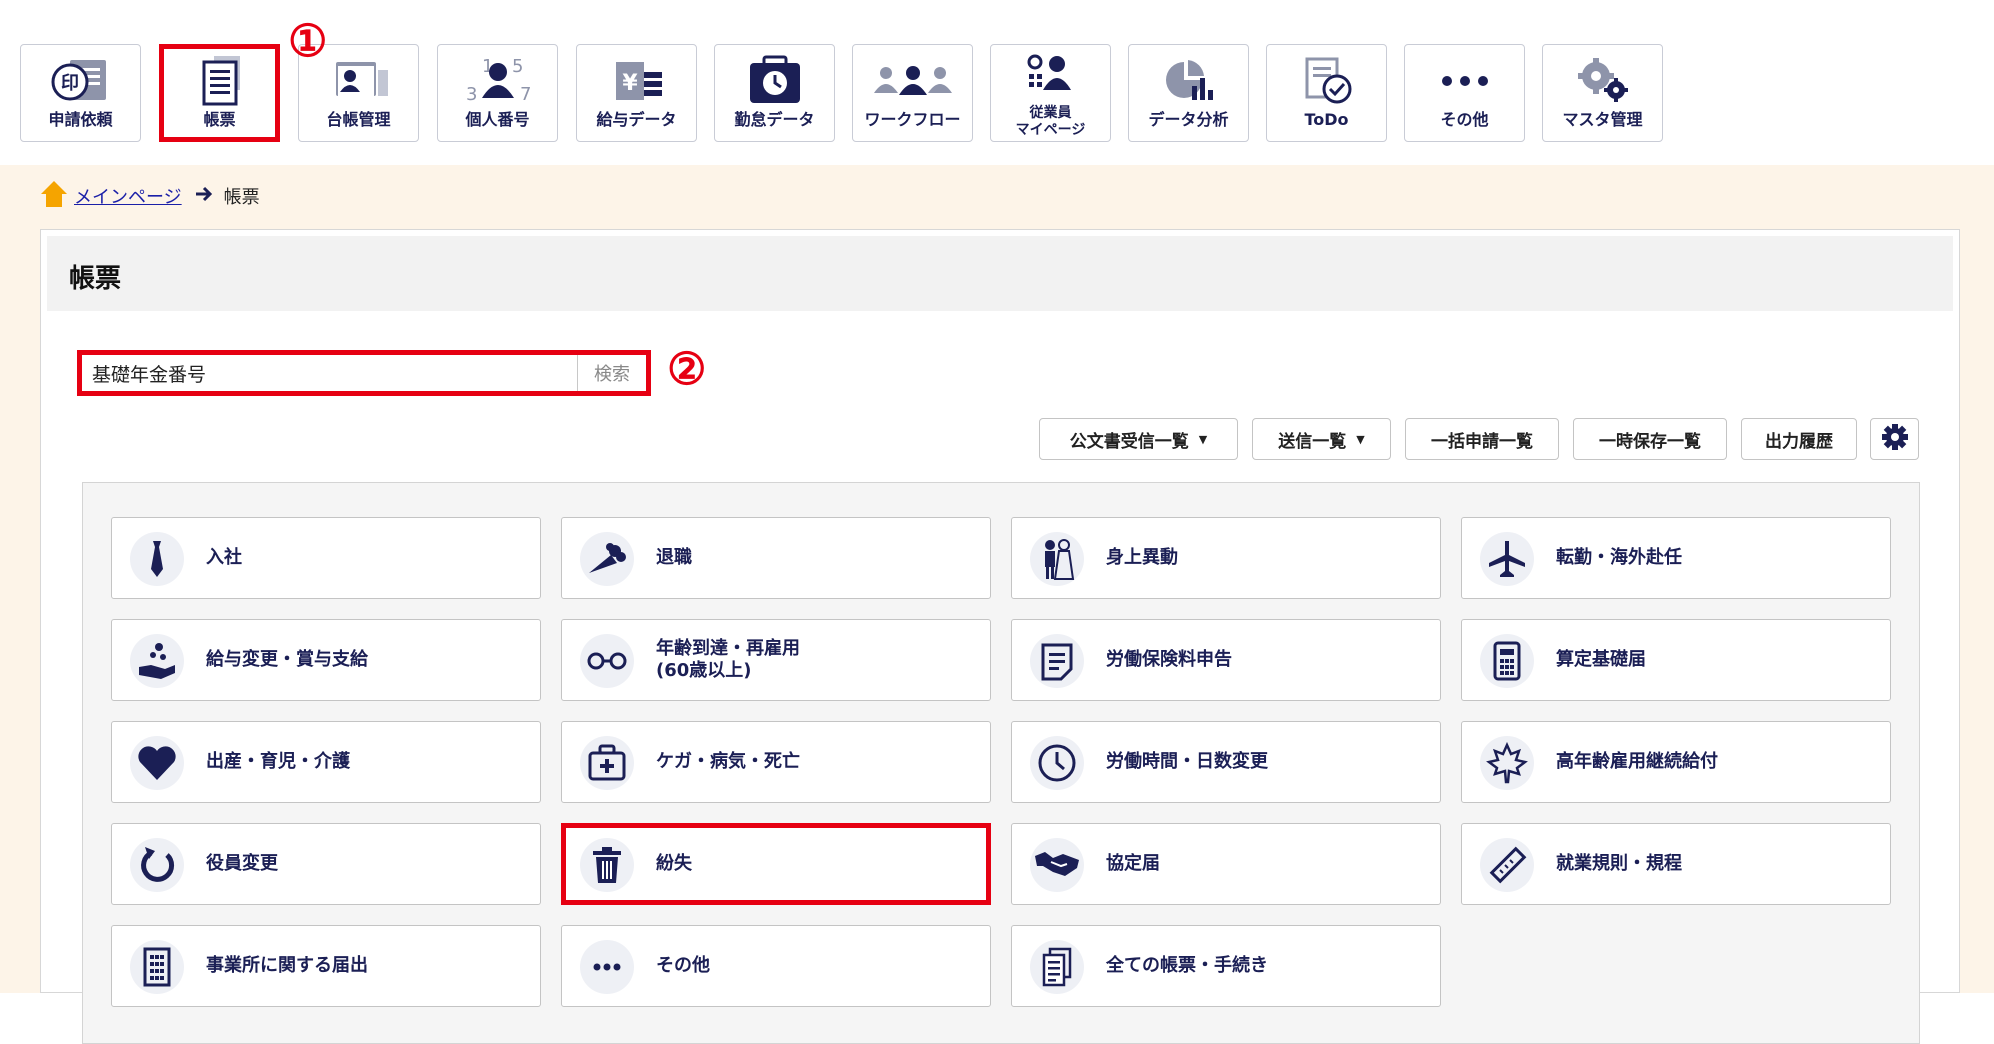 Image resolution: width=1994 pixels, height=1044 pixels. What do you see at coordinates (1057, 967) in the screenshot?
I see `documents-stack-icon` at bounding box center [1057, 967].